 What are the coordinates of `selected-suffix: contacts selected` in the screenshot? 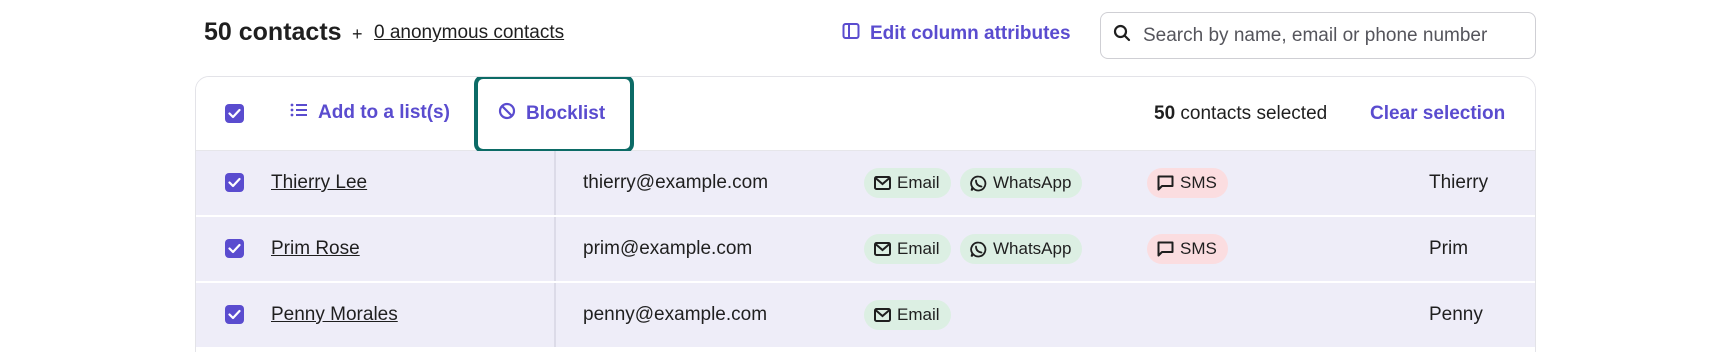 It's located at (1251, 113).